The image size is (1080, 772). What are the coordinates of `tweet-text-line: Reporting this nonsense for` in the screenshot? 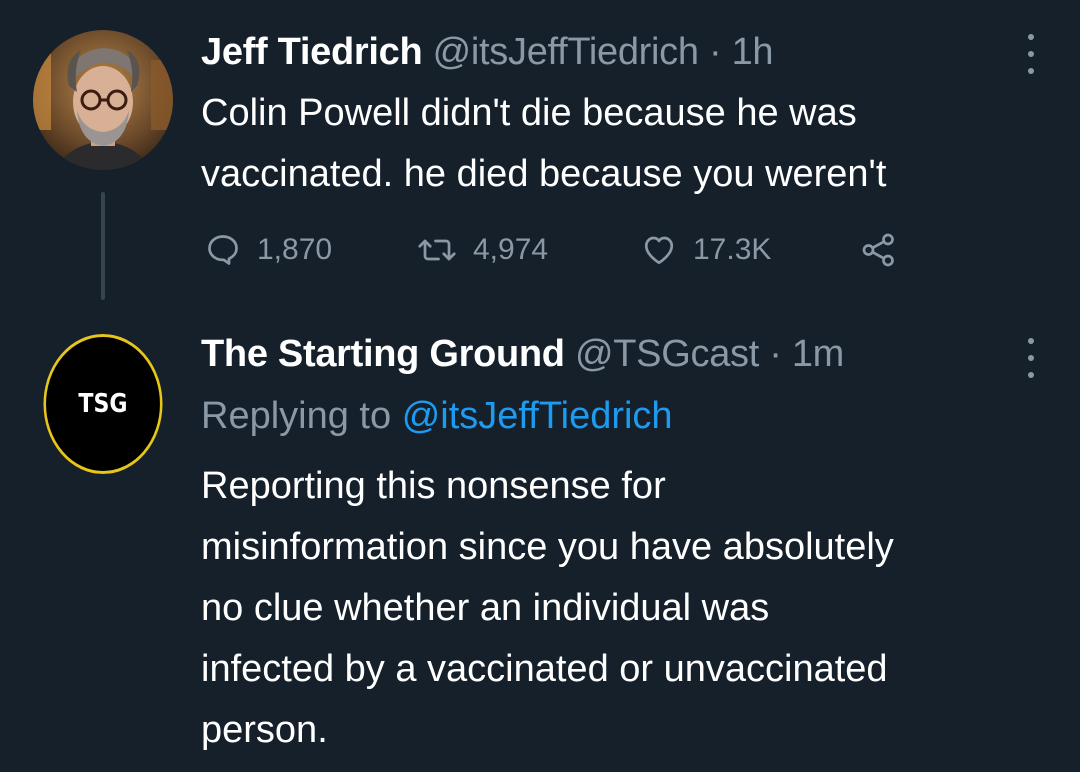 It's located at (433, 486).